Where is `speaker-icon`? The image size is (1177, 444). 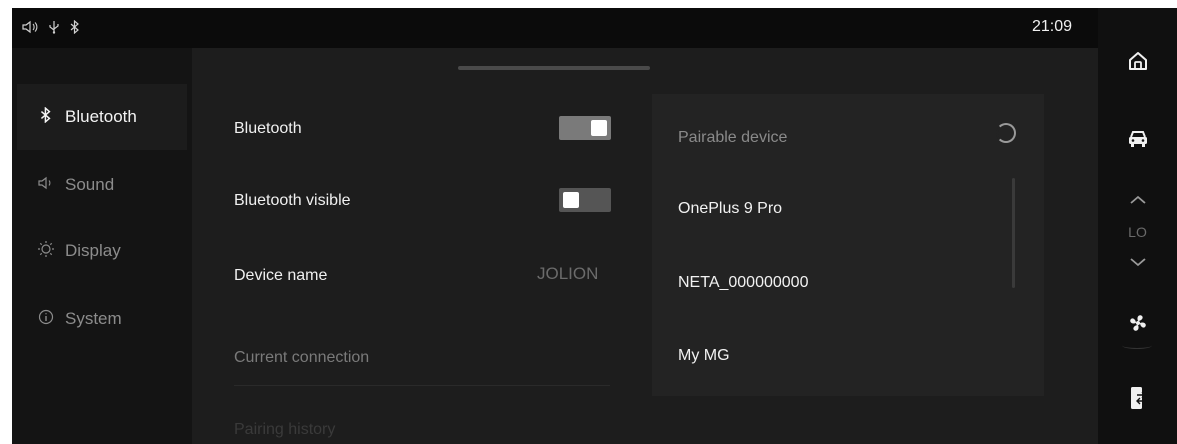 speaker-icon is located at coordinates (46, 185).